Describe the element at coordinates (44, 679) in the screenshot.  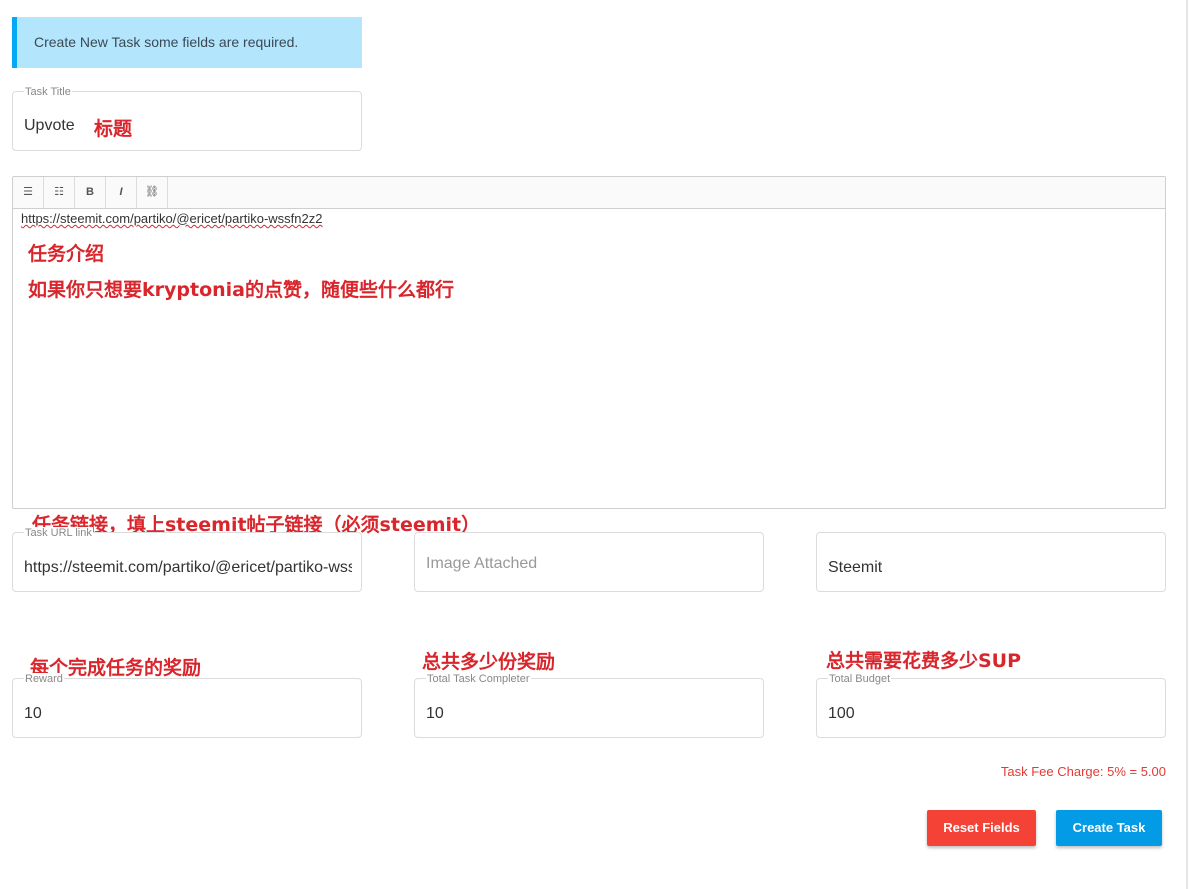
I see `reward-label: Reward` at that location.